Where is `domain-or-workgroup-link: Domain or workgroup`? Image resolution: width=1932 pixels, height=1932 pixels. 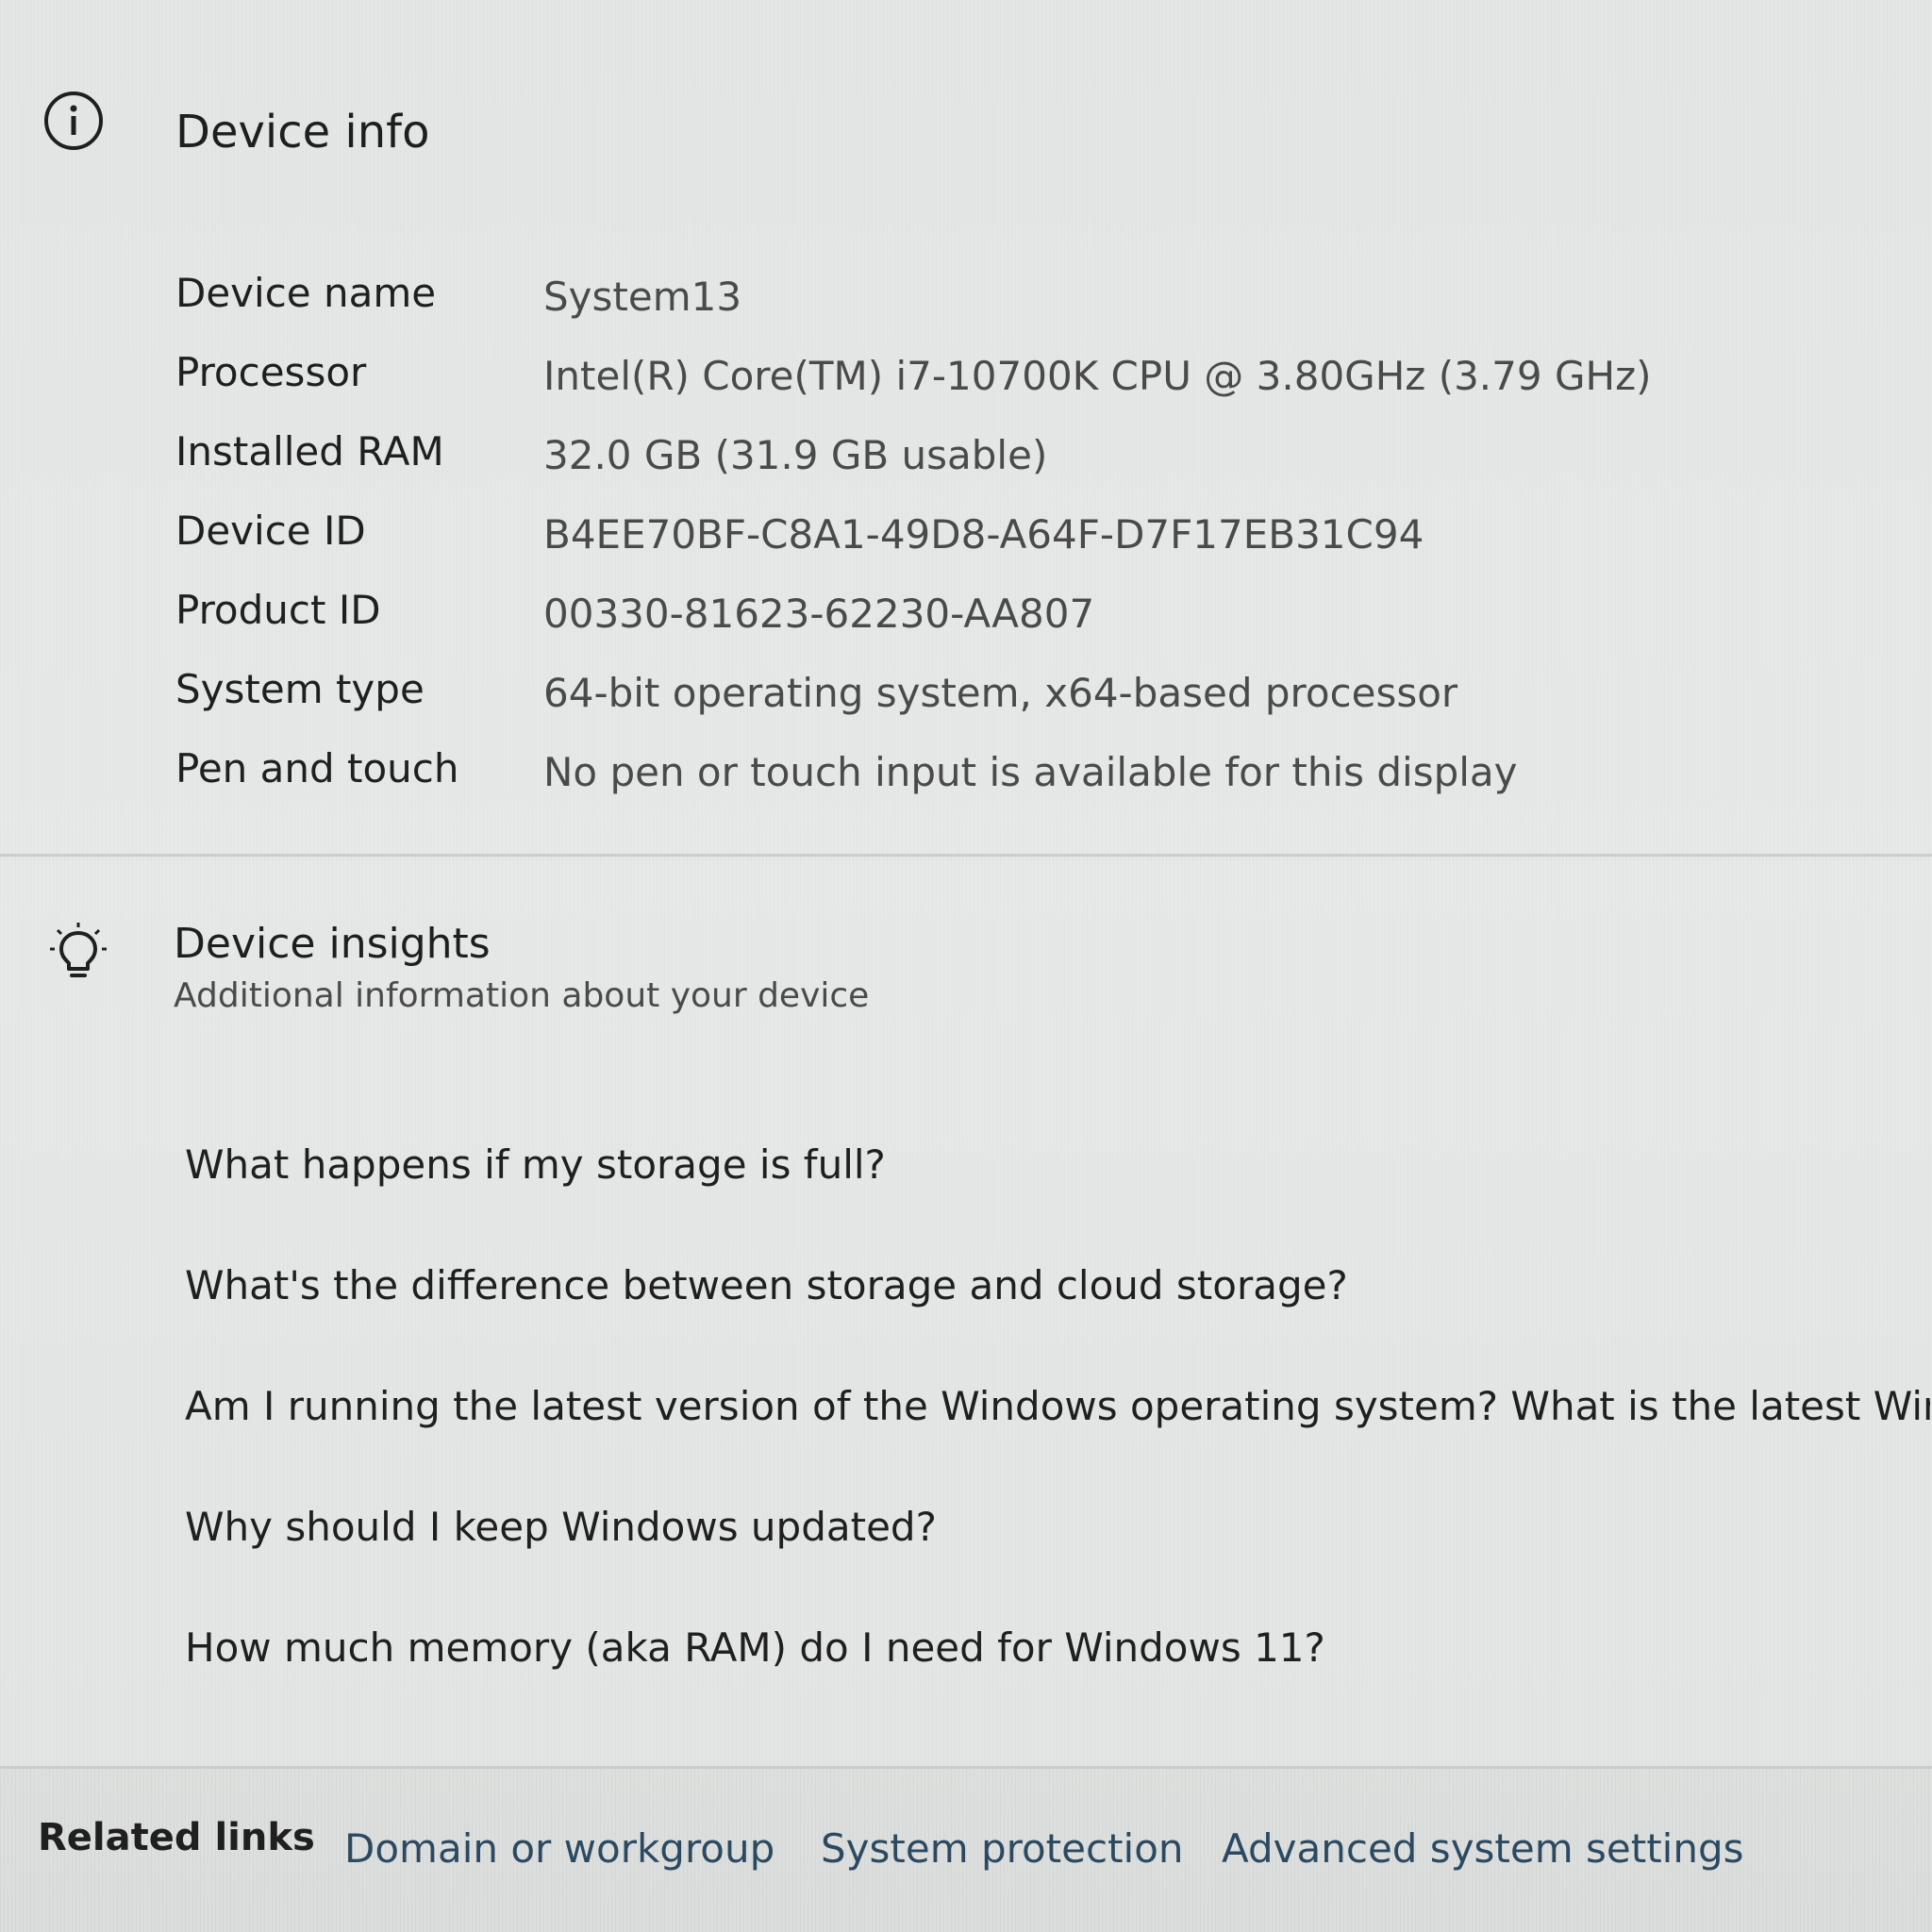 domain-or-workgroup-link: Domain or workgroup is located at coordinates (559, 1849).